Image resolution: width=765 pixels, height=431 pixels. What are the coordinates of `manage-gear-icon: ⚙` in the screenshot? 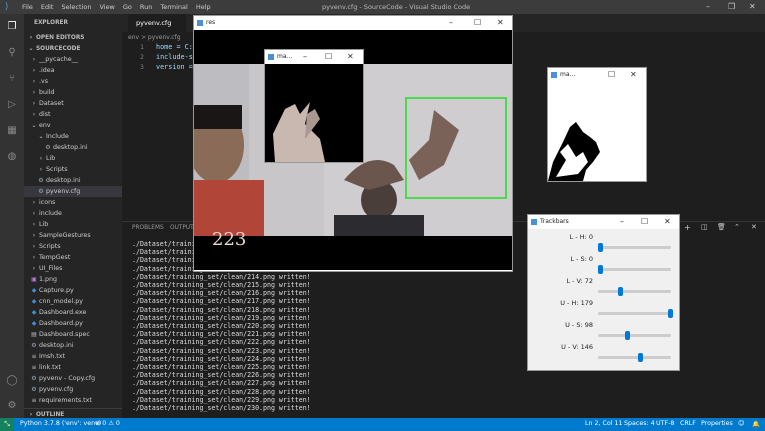 It's located at (12, 406).